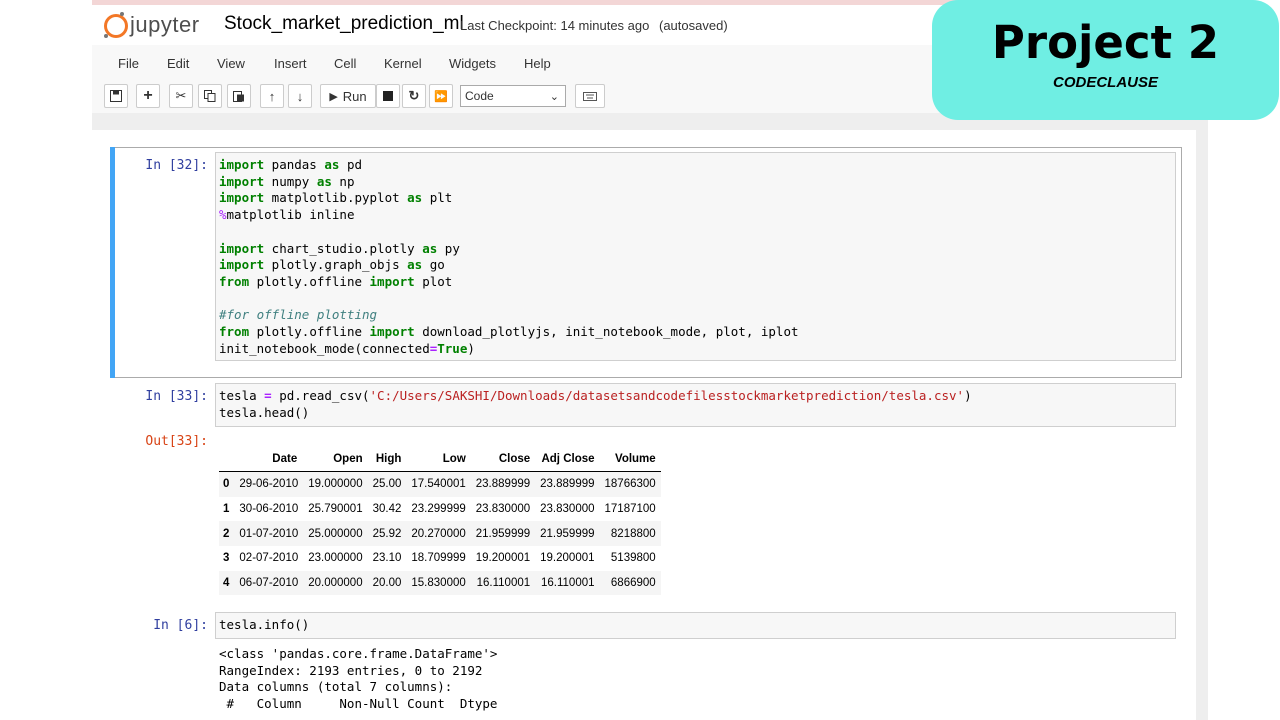 This screenshot has width=1280, height=720. I want to click on notebook-title: Stock_market_prediction_ml, so click(344, 24).